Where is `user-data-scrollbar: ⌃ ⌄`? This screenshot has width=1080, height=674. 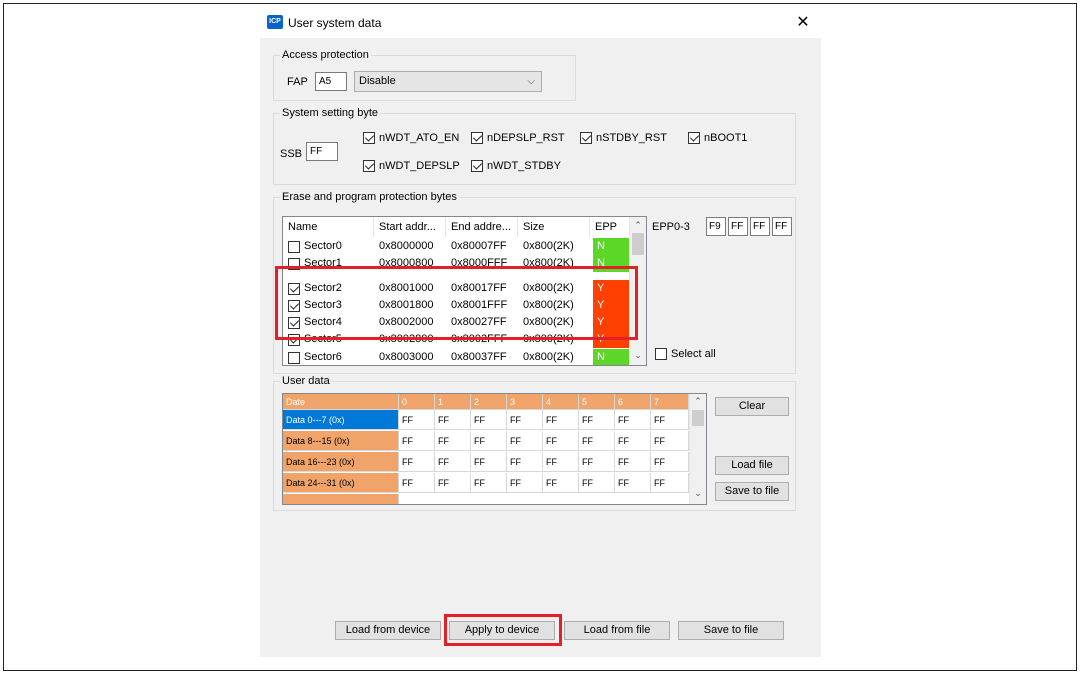 user-data-scrollbar: ⌃ ⌄ is located at coordinates (697, 449).